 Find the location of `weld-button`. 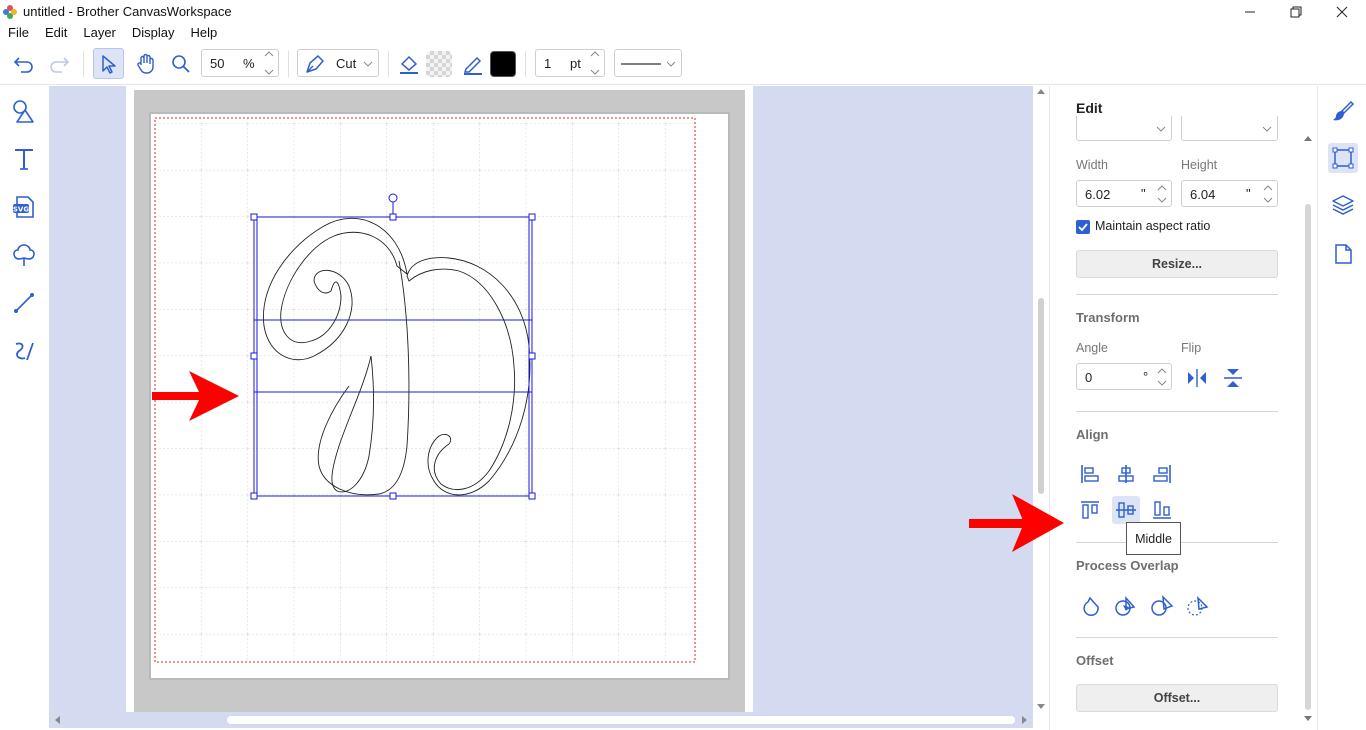

weld-button is located at coordinates (1090, 605).